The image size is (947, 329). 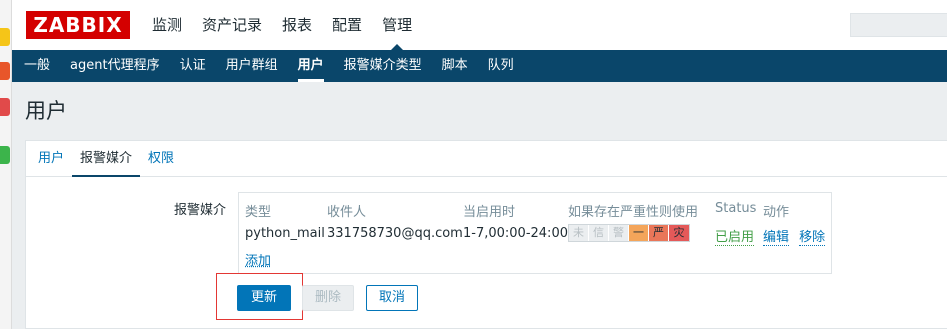 I want to click on star-icon, so click(x=5, y=37).